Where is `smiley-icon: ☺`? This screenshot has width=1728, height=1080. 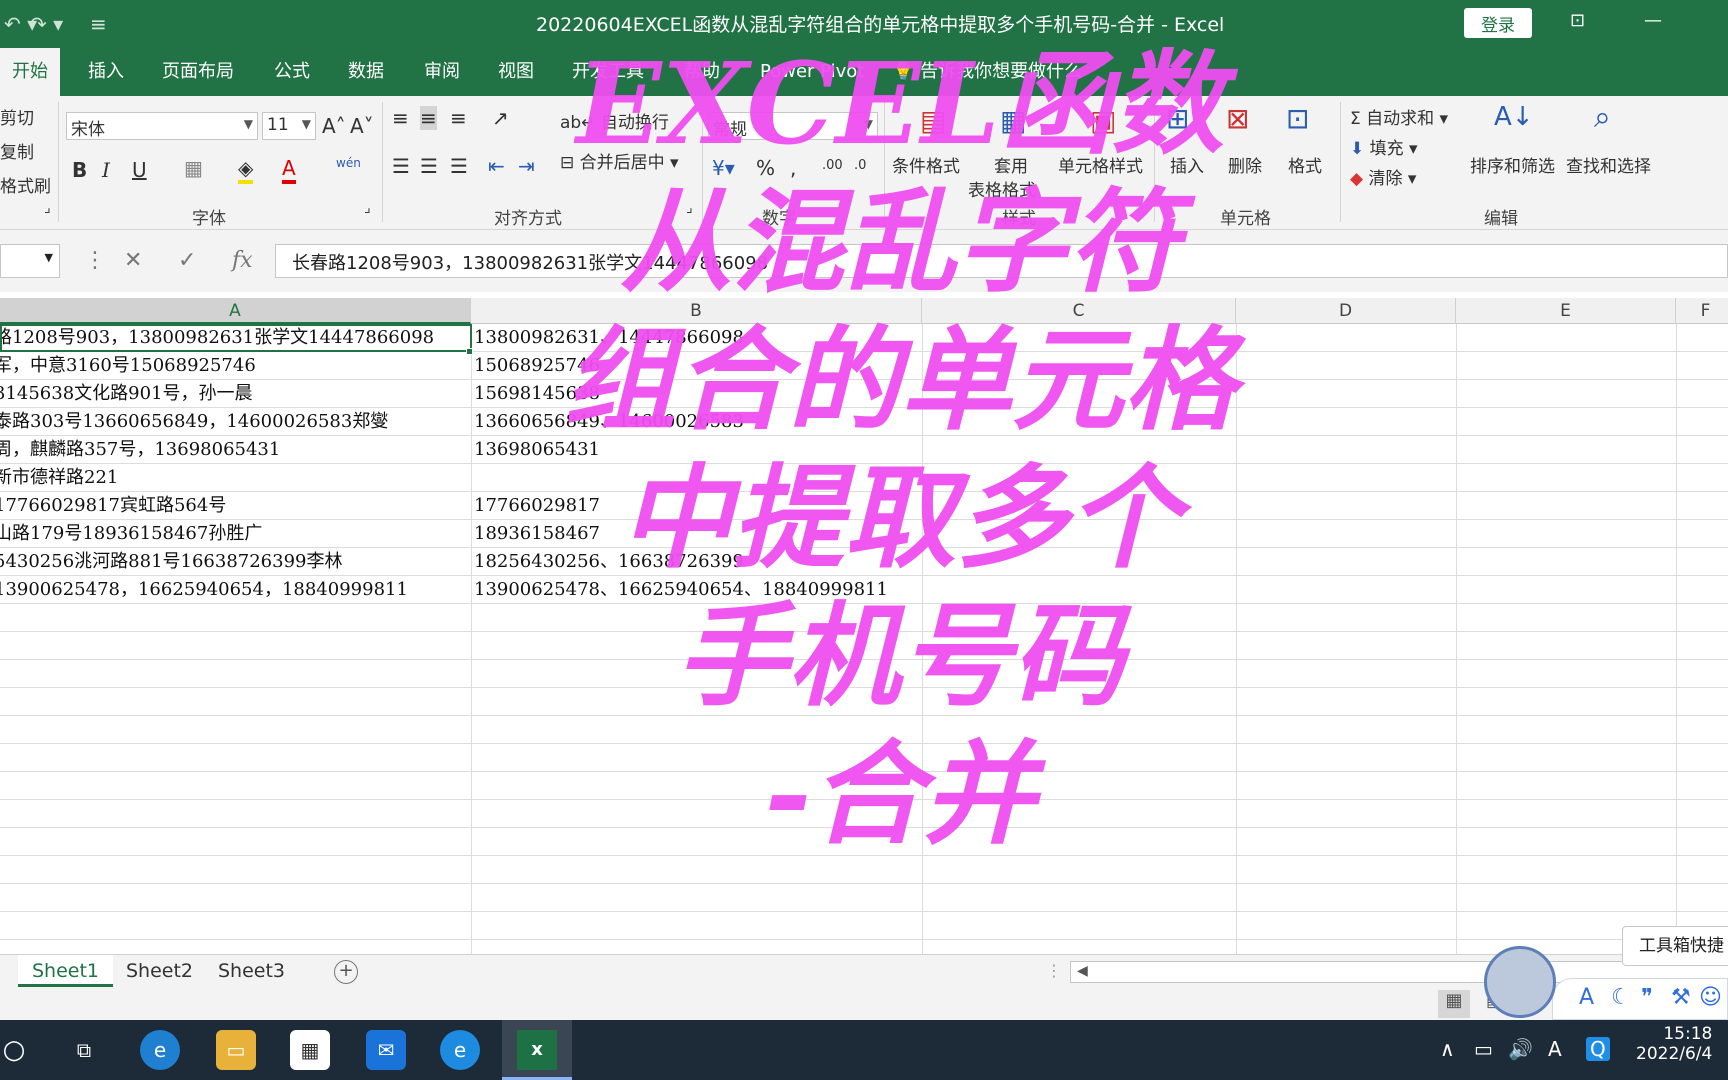
smiley-icon: ☺ is located at coordinates (1710, 997).